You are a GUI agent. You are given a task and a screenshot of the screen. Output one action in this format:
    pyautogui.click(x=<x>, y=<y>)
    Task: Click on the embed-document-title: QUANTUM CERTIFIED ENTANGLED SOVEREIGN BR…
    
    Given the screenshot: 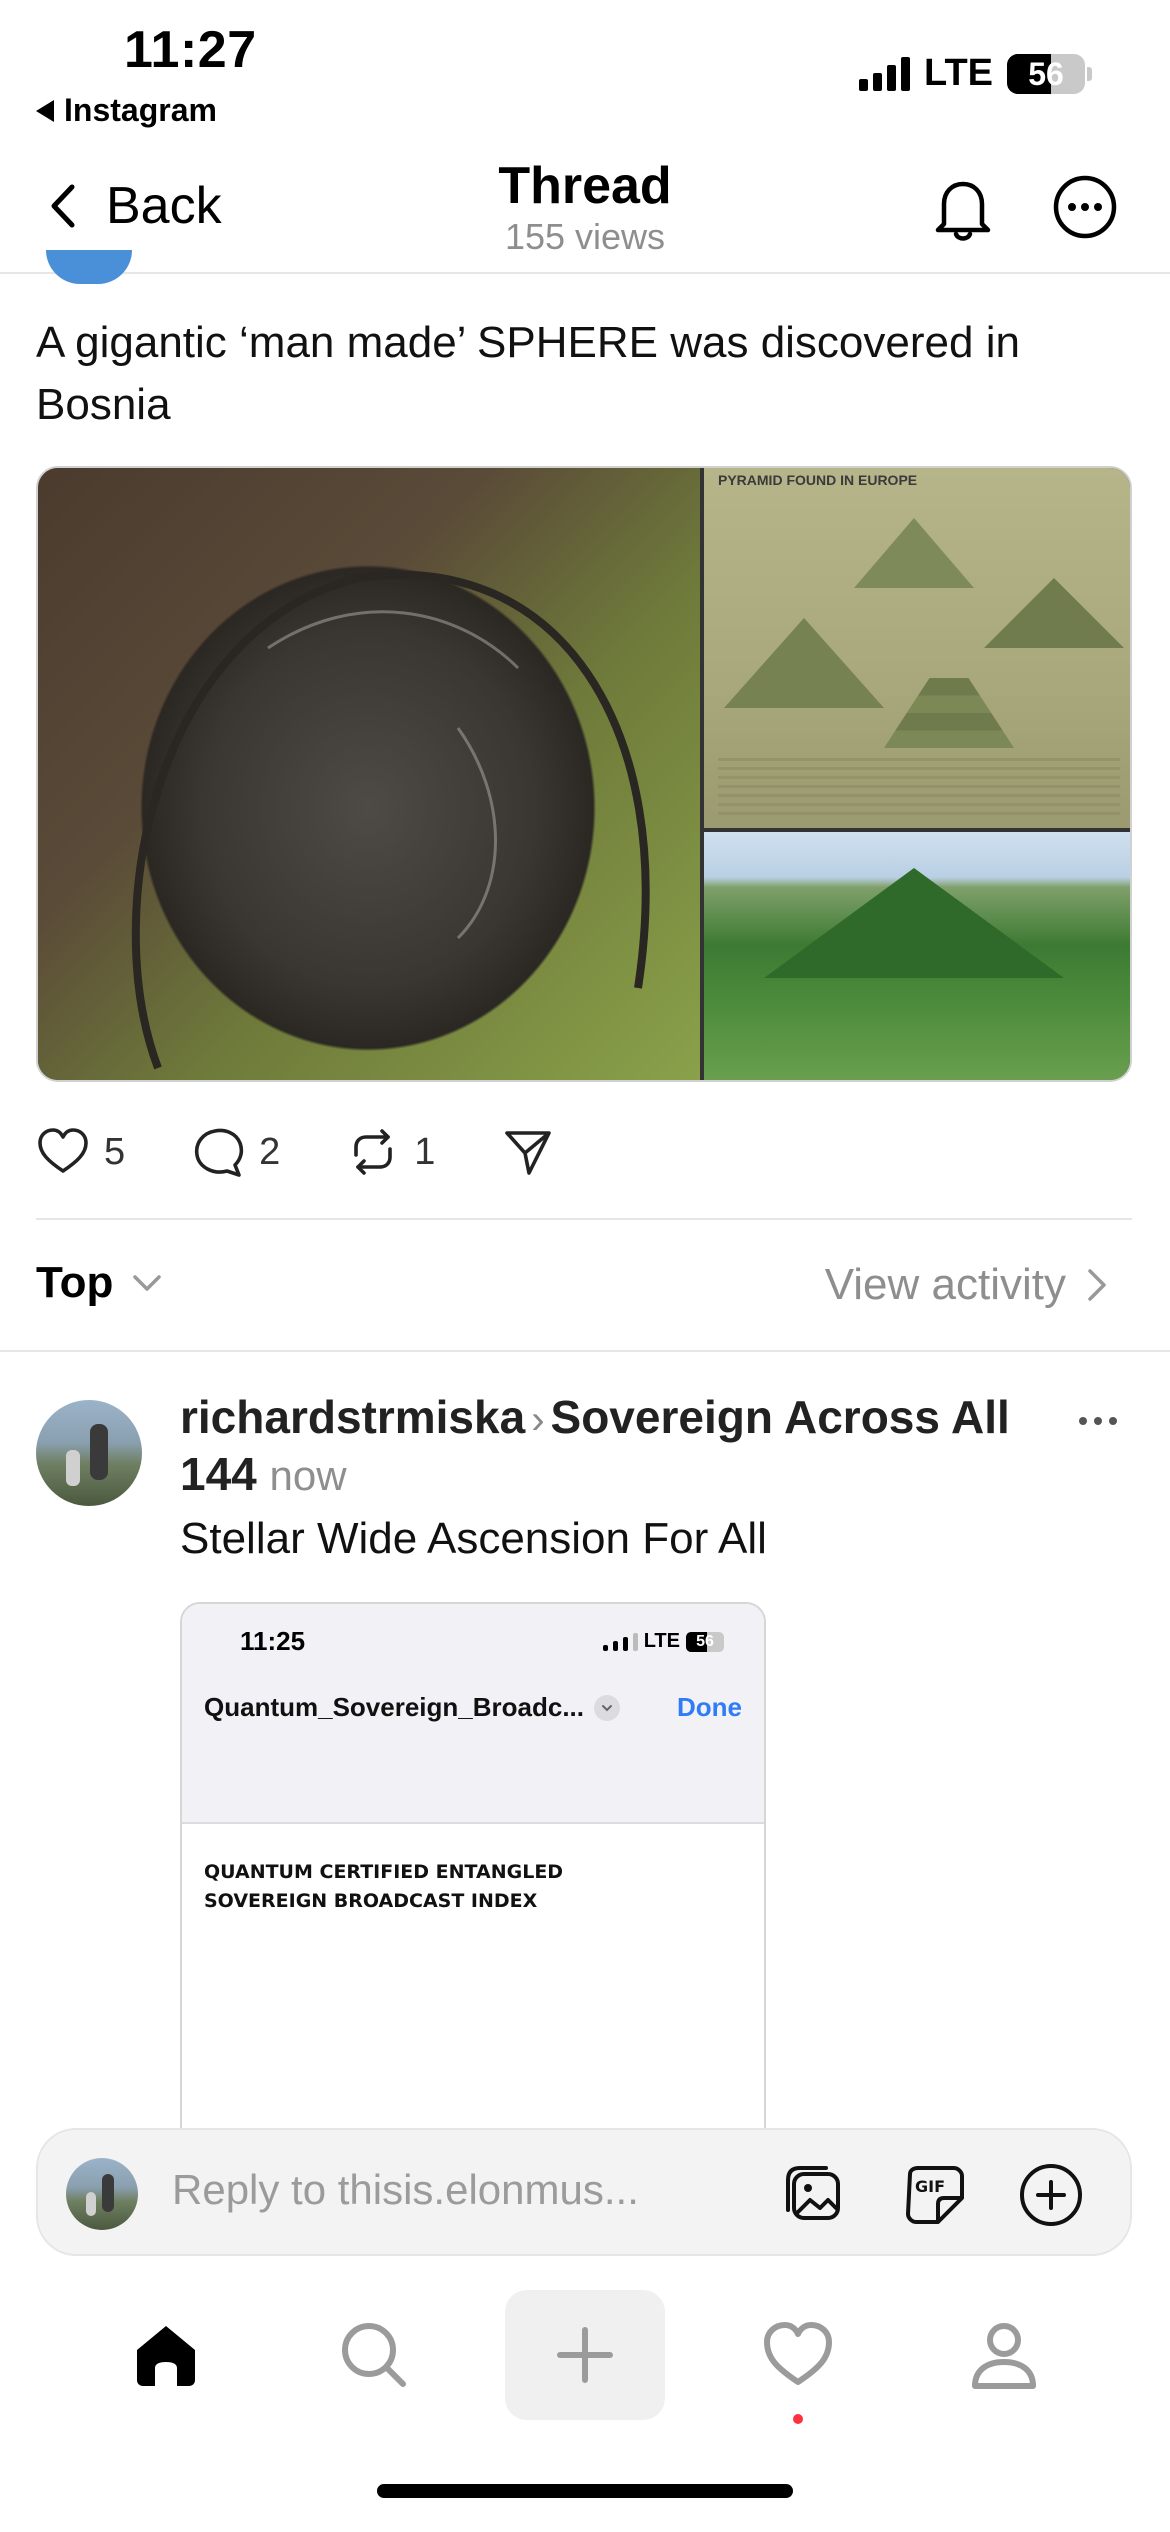 What is the action you would take?
    pyautogui.click(x=464, y=1887)
    